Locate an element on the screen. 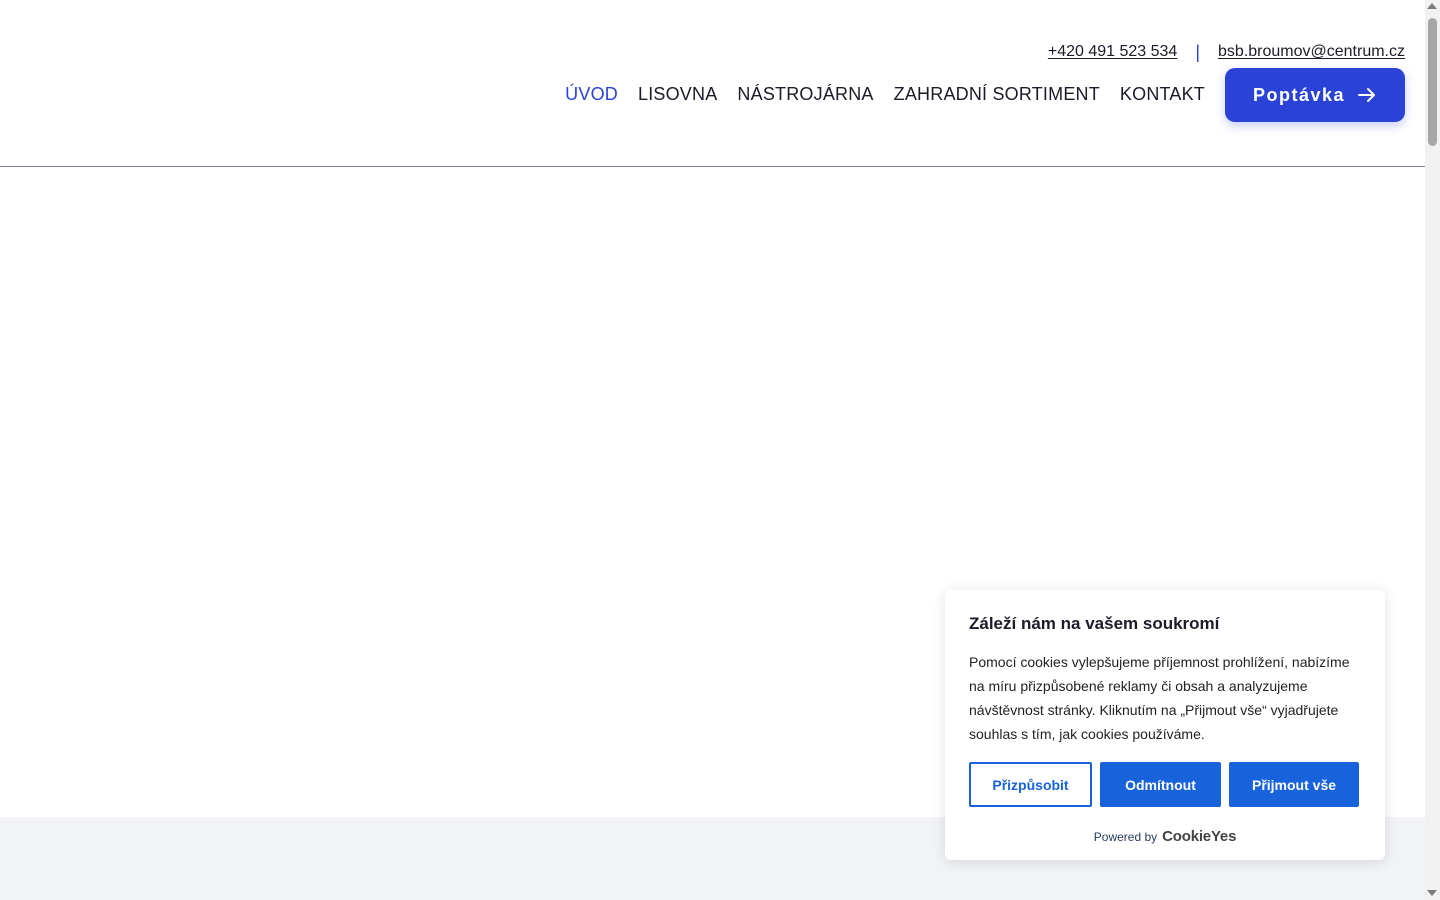  poptavka-button: Poptávka is located at coordinates (1315, 95).